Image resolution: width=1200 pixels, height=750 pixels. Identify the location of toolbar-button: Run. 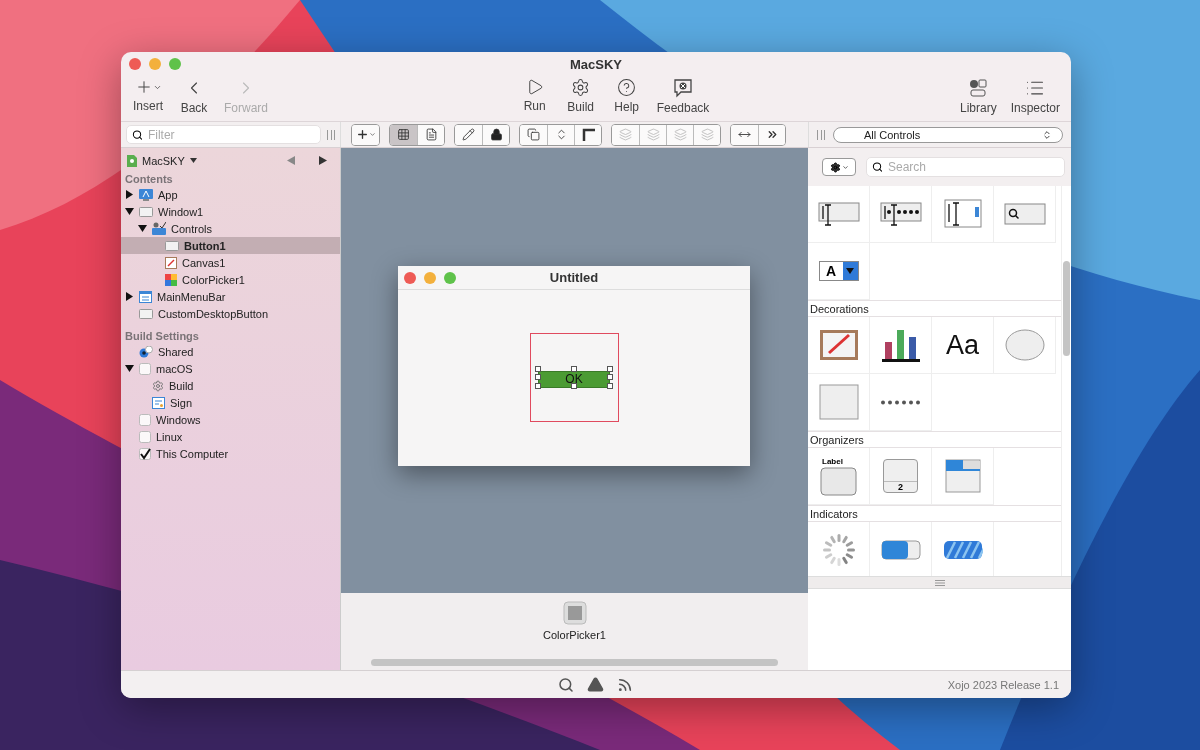
(534, 96).